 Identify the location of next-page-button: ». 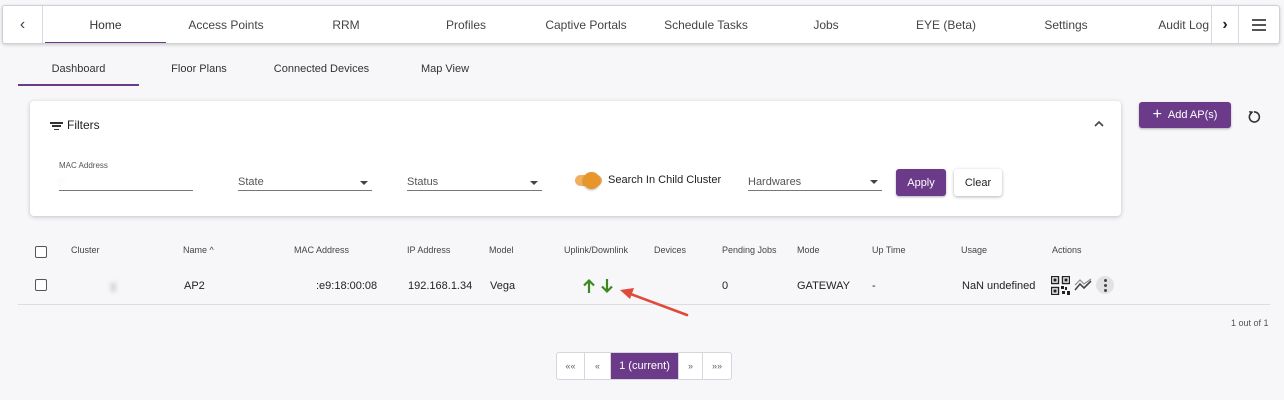
(691, 366).